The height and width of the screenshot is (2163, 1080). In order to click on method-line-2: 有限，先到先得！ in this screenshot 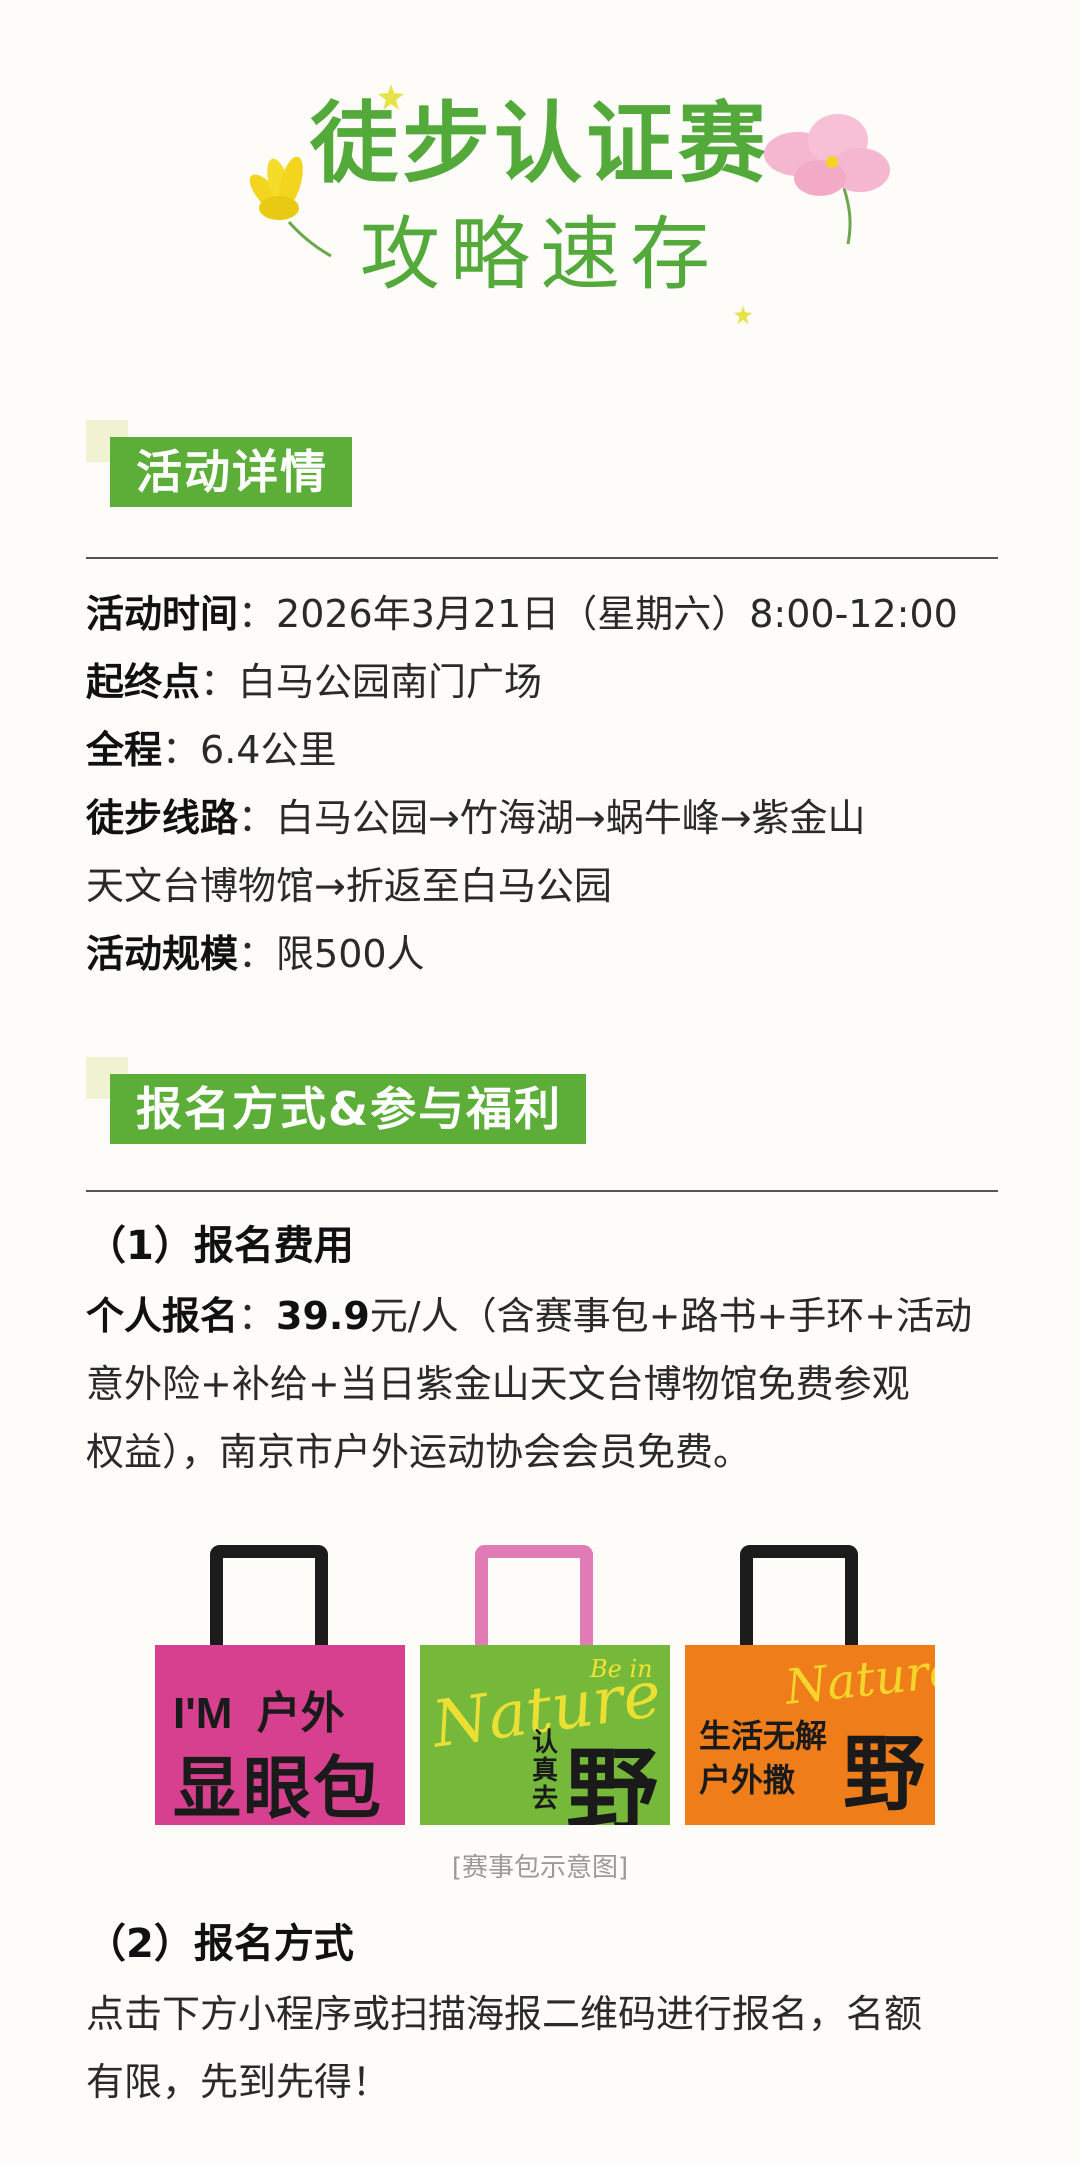, I will do `click(238, 2082)`.